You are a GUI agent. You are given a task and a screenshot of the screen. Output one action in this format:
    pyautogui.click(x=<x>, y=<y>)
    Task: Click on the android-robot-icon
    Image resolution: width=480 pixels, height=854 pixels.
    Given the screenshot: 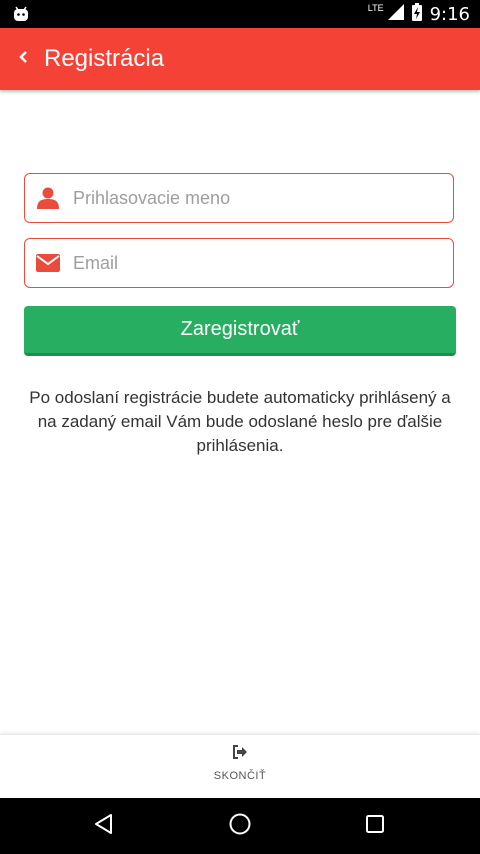 What is the action you would take?
    pyautogui.click(x=21, y=14)
    